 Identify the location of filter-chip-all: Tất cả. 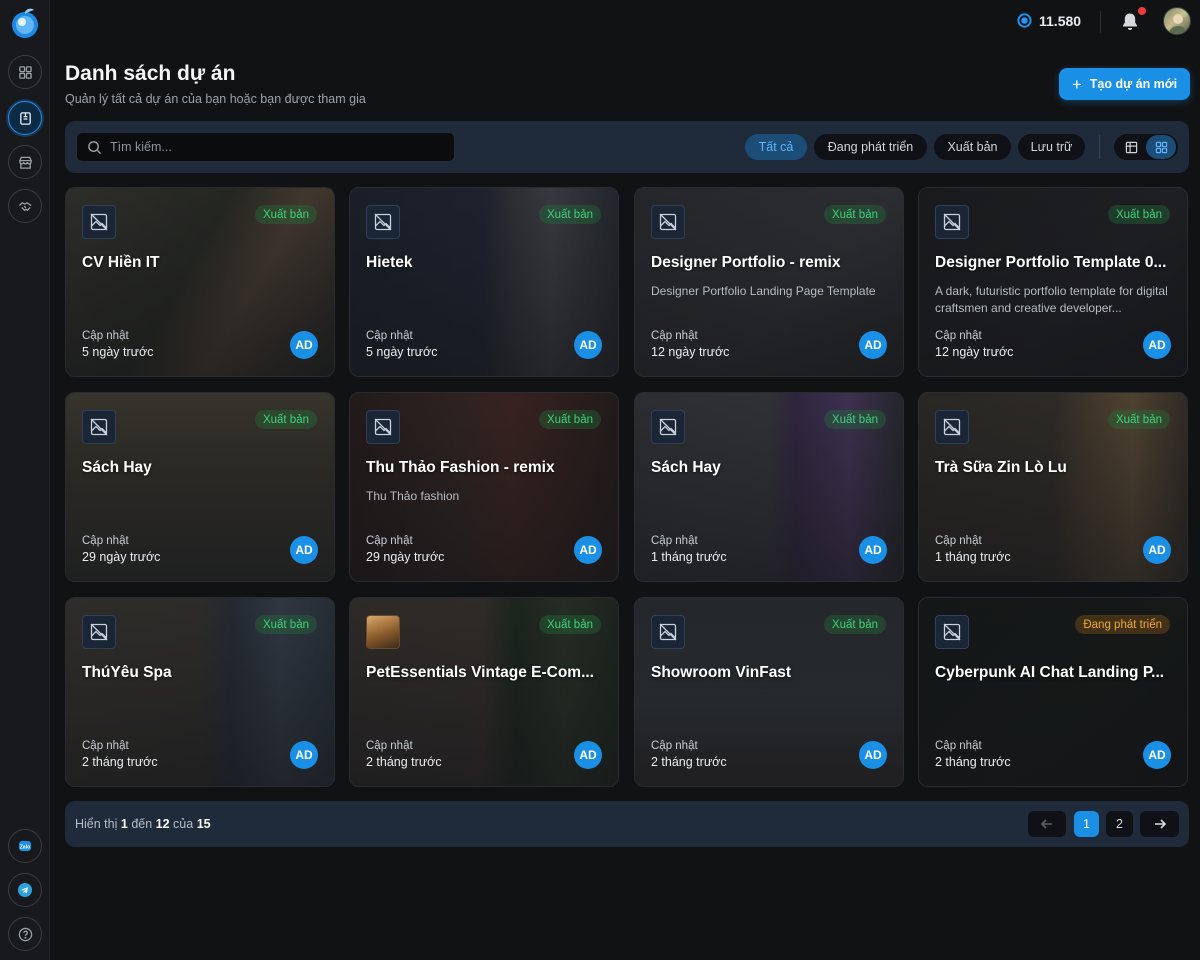
(776, 147).